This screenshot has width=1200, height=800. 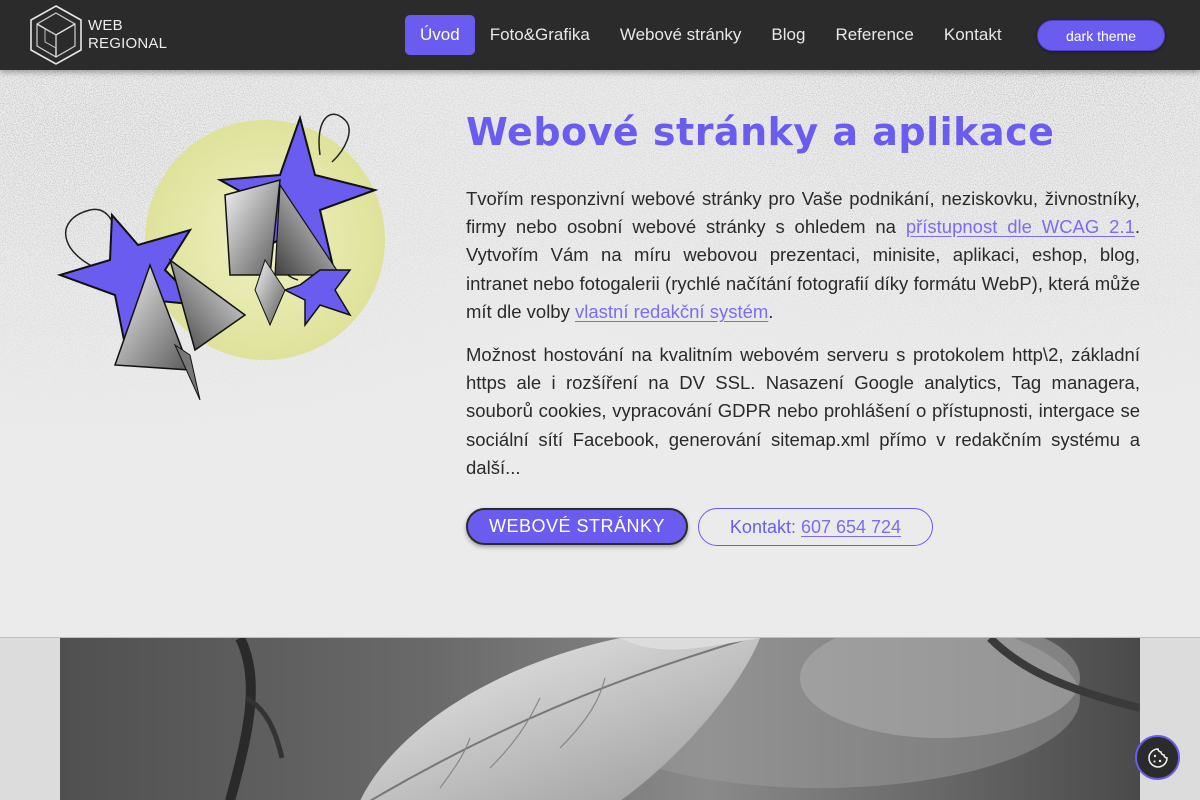 I want to click on logo-line-2: REGIONAL, so click(x=128, y=43).